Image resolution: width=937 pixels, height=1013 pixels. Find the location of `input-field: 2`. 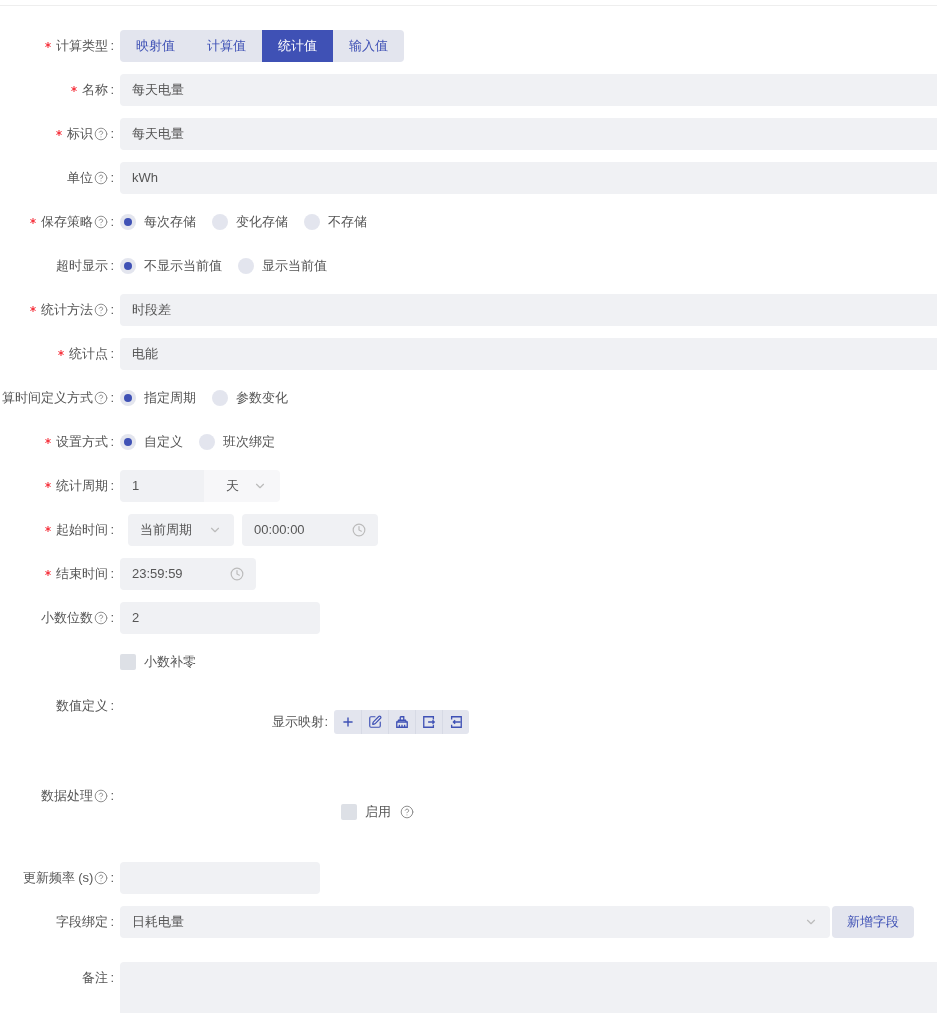

input-field: 2 is located at coordinates (220, 618).